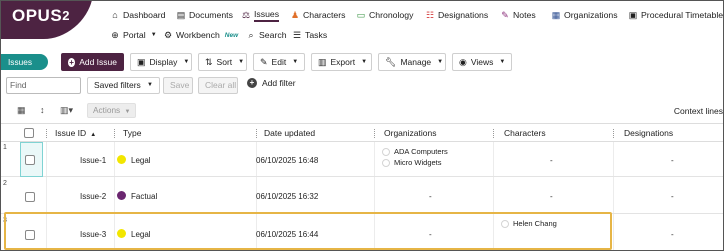 This screenshot has height=251, width=724. I want to click on issue-id-cell: Issue-2, so click(93, 196).